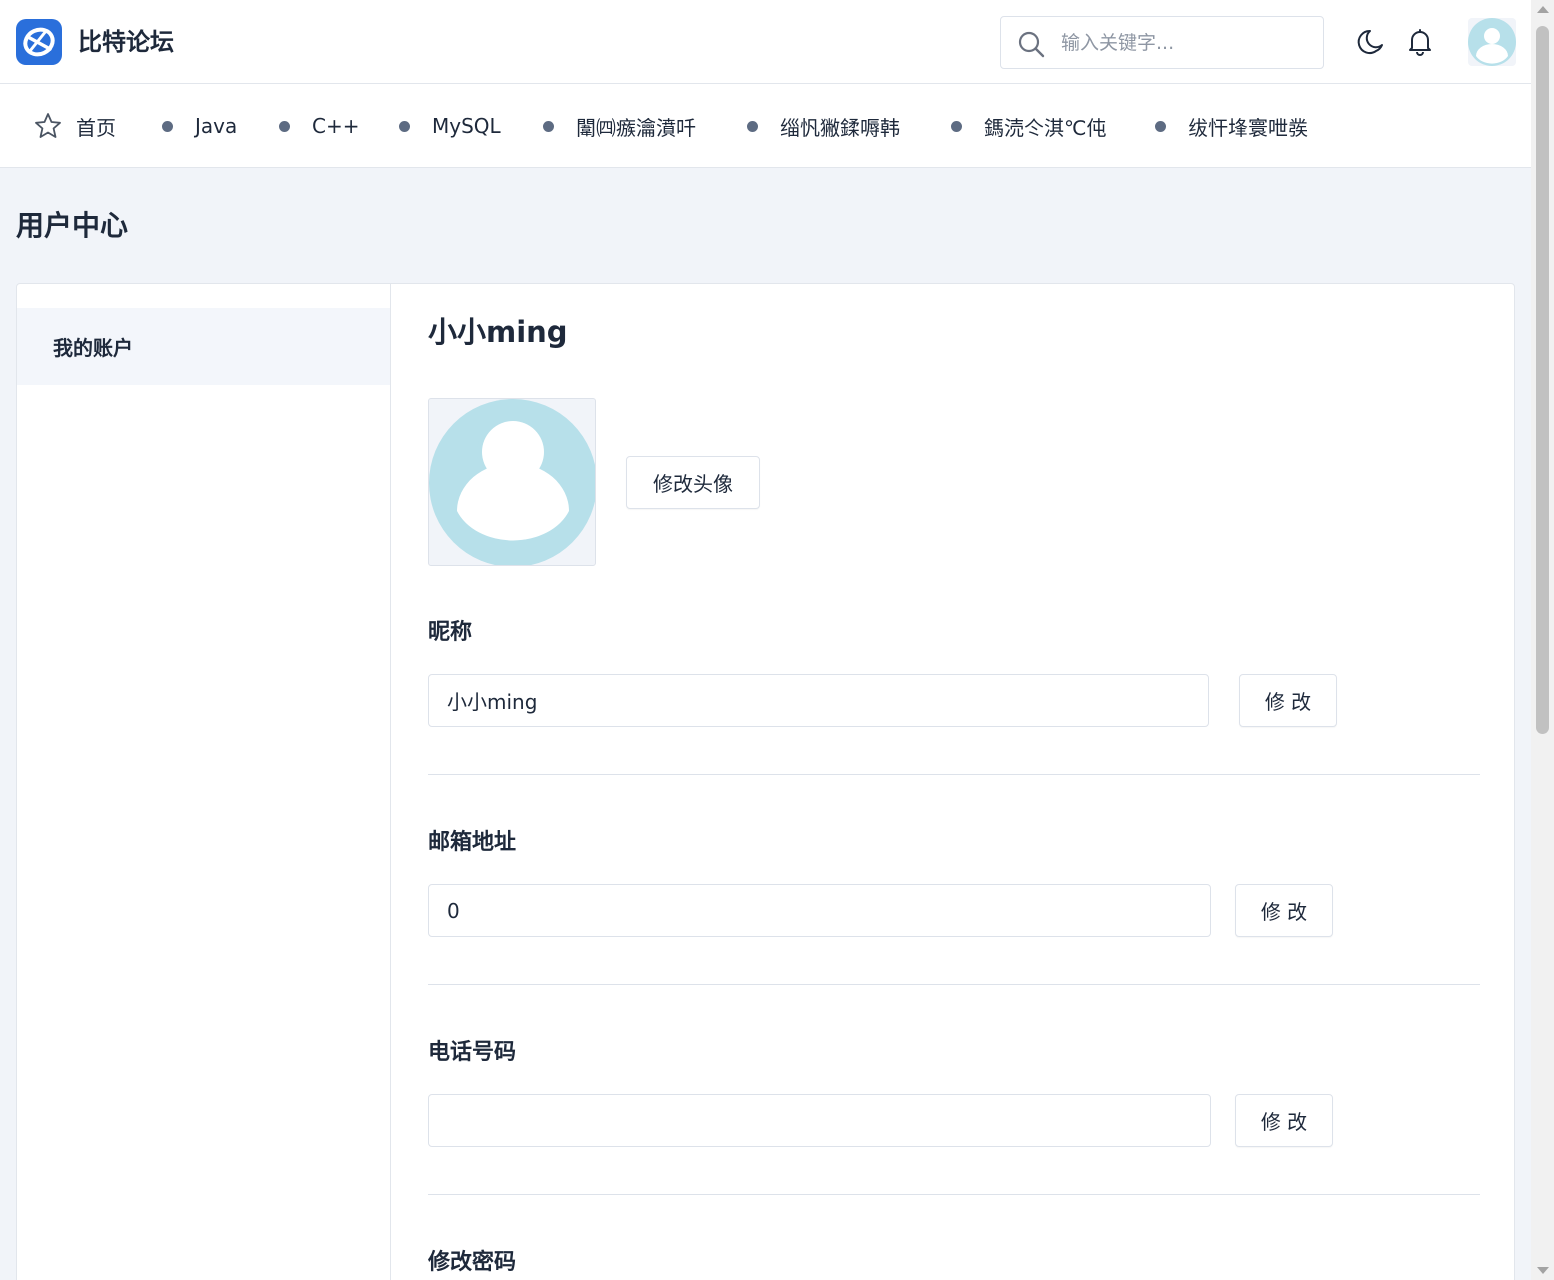  I want to click on search-icon, so click(1031, 44).